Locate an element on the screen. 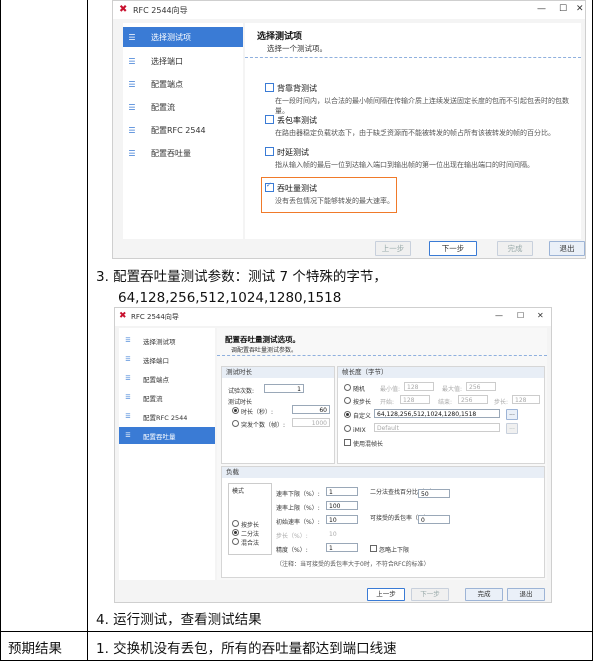  custom-sizes-input: 64,128,256,512,1024,1280,1518 is located at coordinates (437, 413).